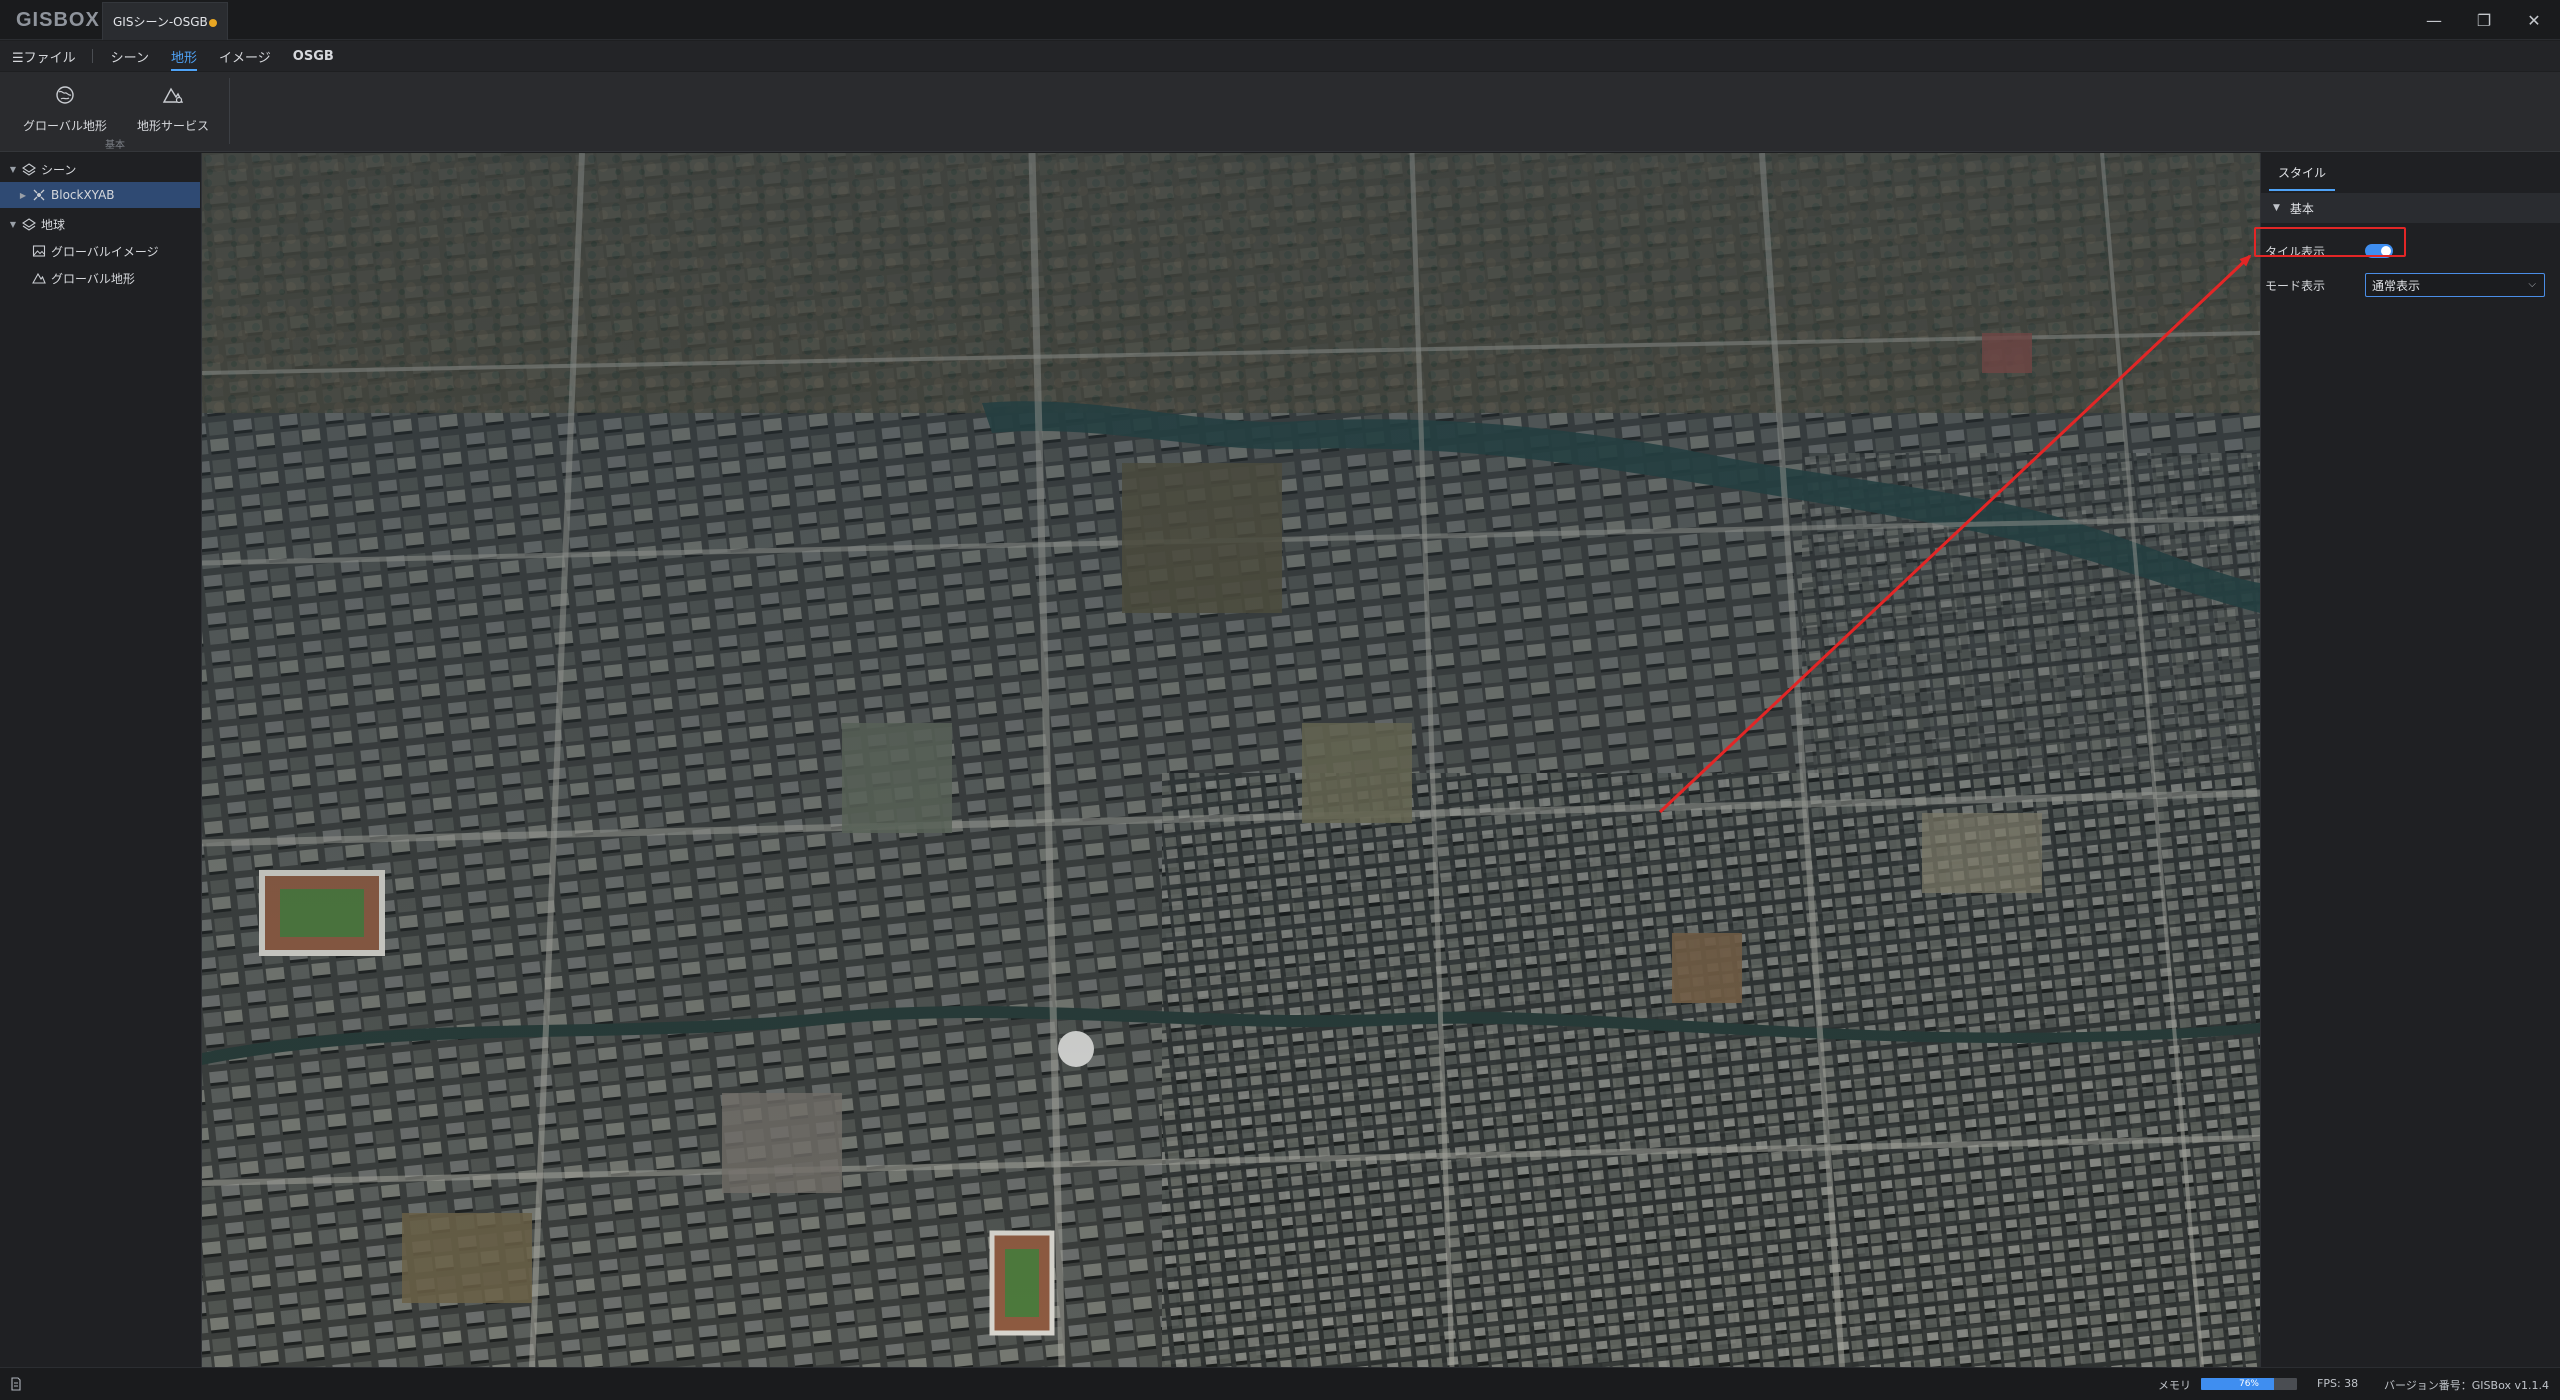 The image size is (2560, 1400). What do you see at coordinates (1280, 56) in the screenshot?
I see `menu-bar: ☰ファイル シーン 地形 イメージ OSGB` at bounding box center [1280, 56].